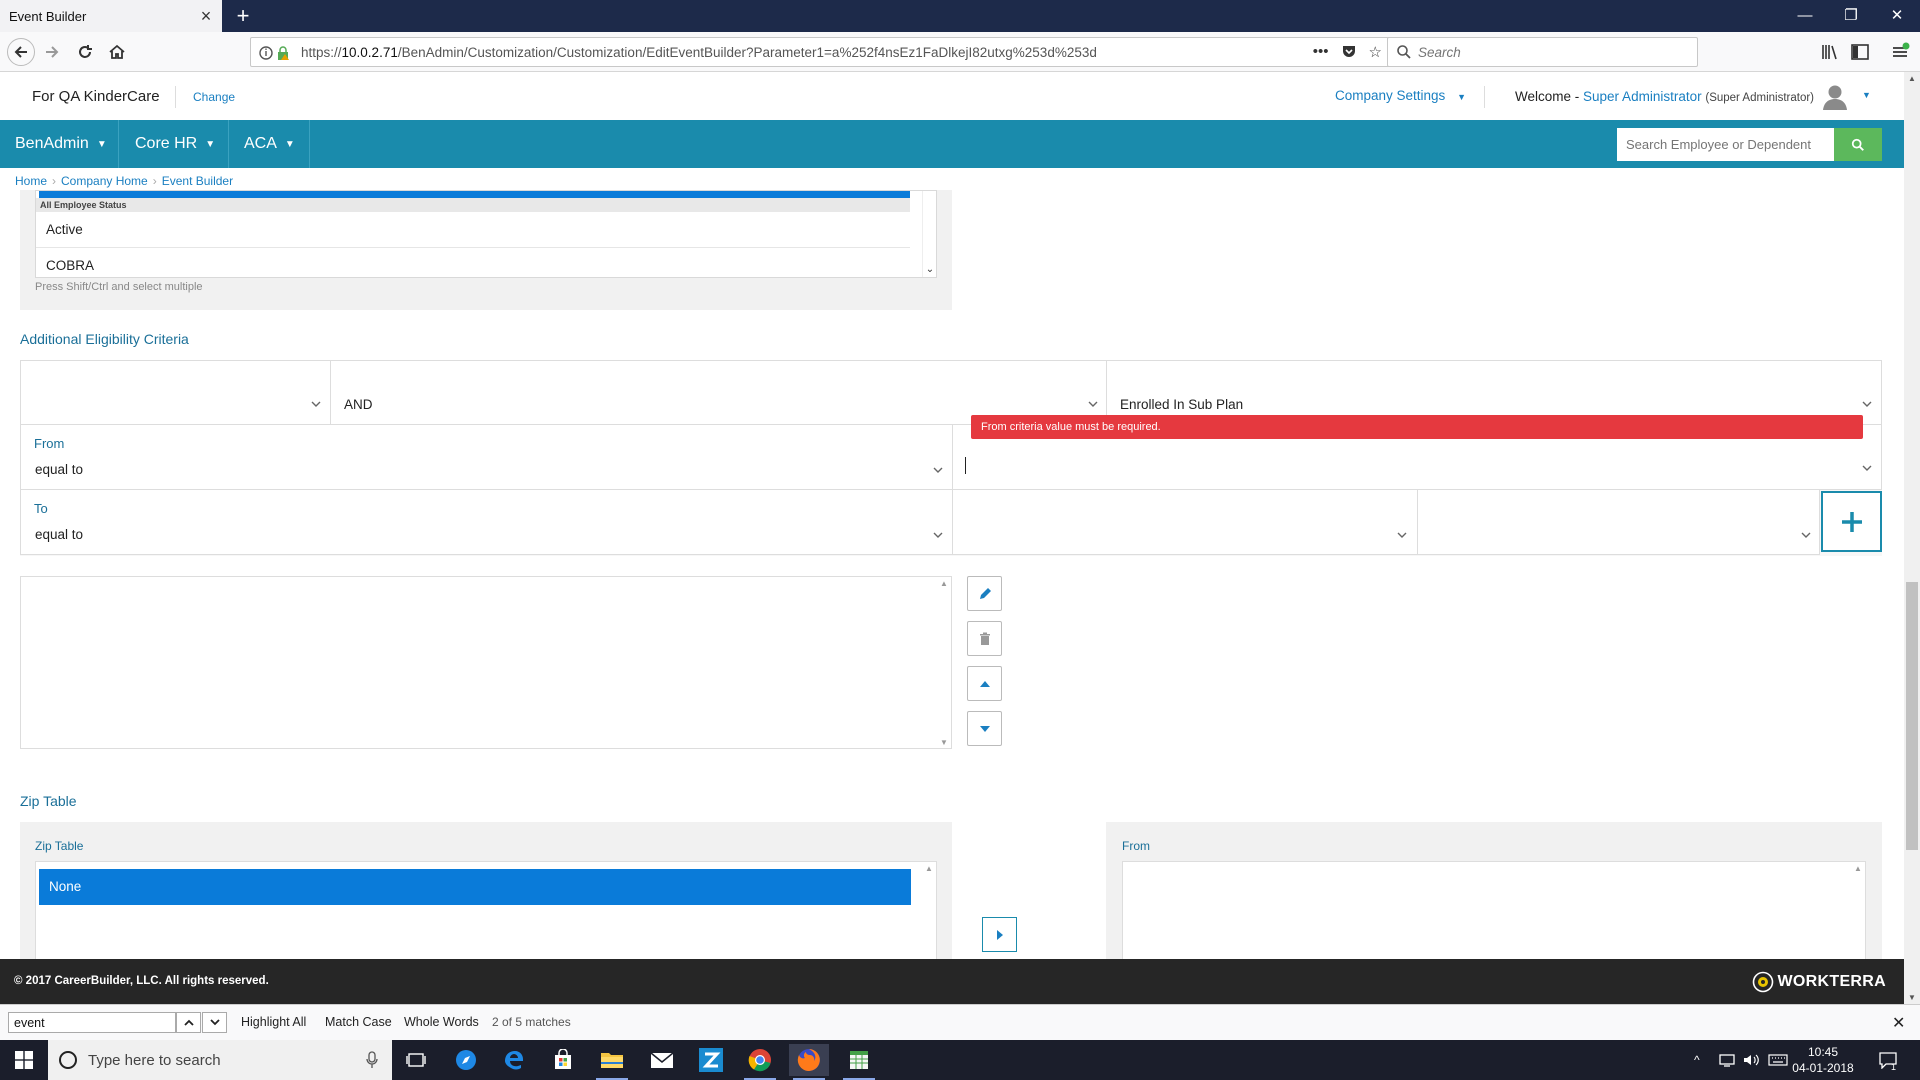  Describe the element at coordinates (1697, 1060) in the screenshot. I see `show-hidden-icons: ^` at that location.